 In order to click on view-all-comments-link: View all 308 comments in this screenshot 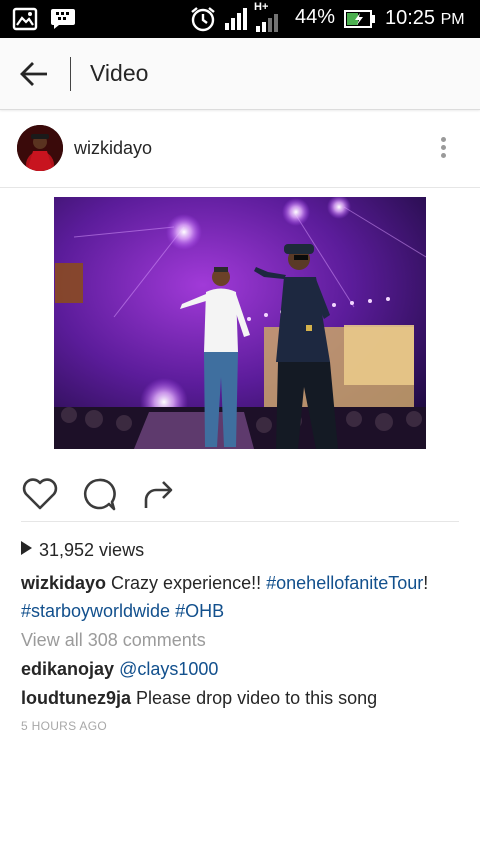, I will do `click(113, 640)`.